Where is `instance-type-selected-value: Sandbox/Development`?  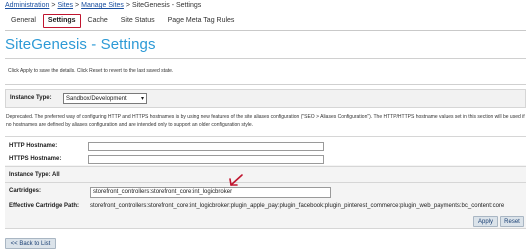
instance-type-selected-value: Sandbox/Development is located at coordinates (96, 99).